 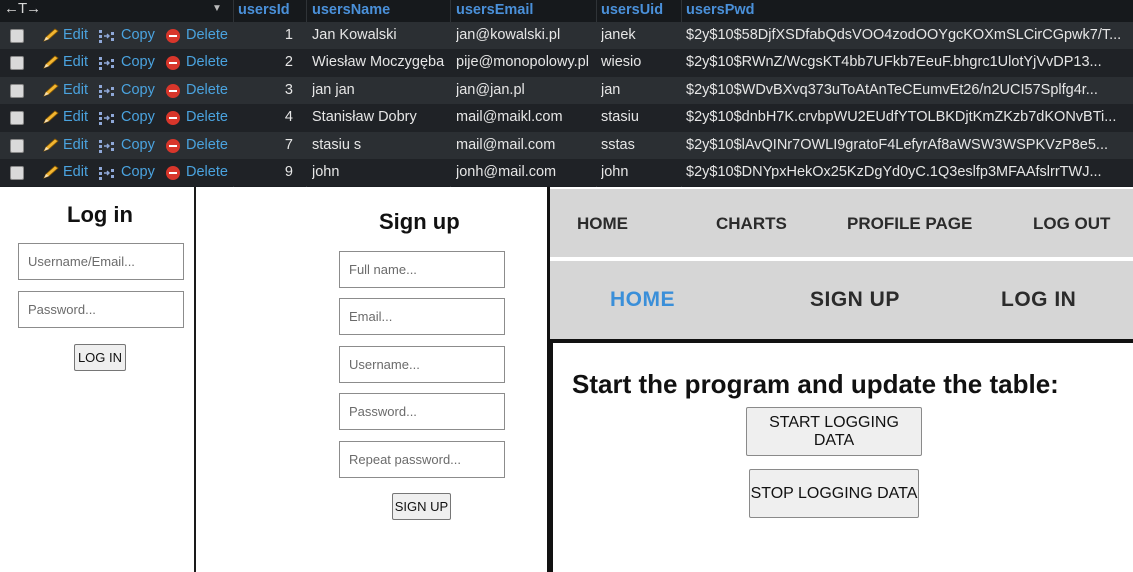 What do you see at coordinates (22, 8) in the screenshot?
I see `column-toggle-arrows: ←T→` at bounding box center [22, 8].